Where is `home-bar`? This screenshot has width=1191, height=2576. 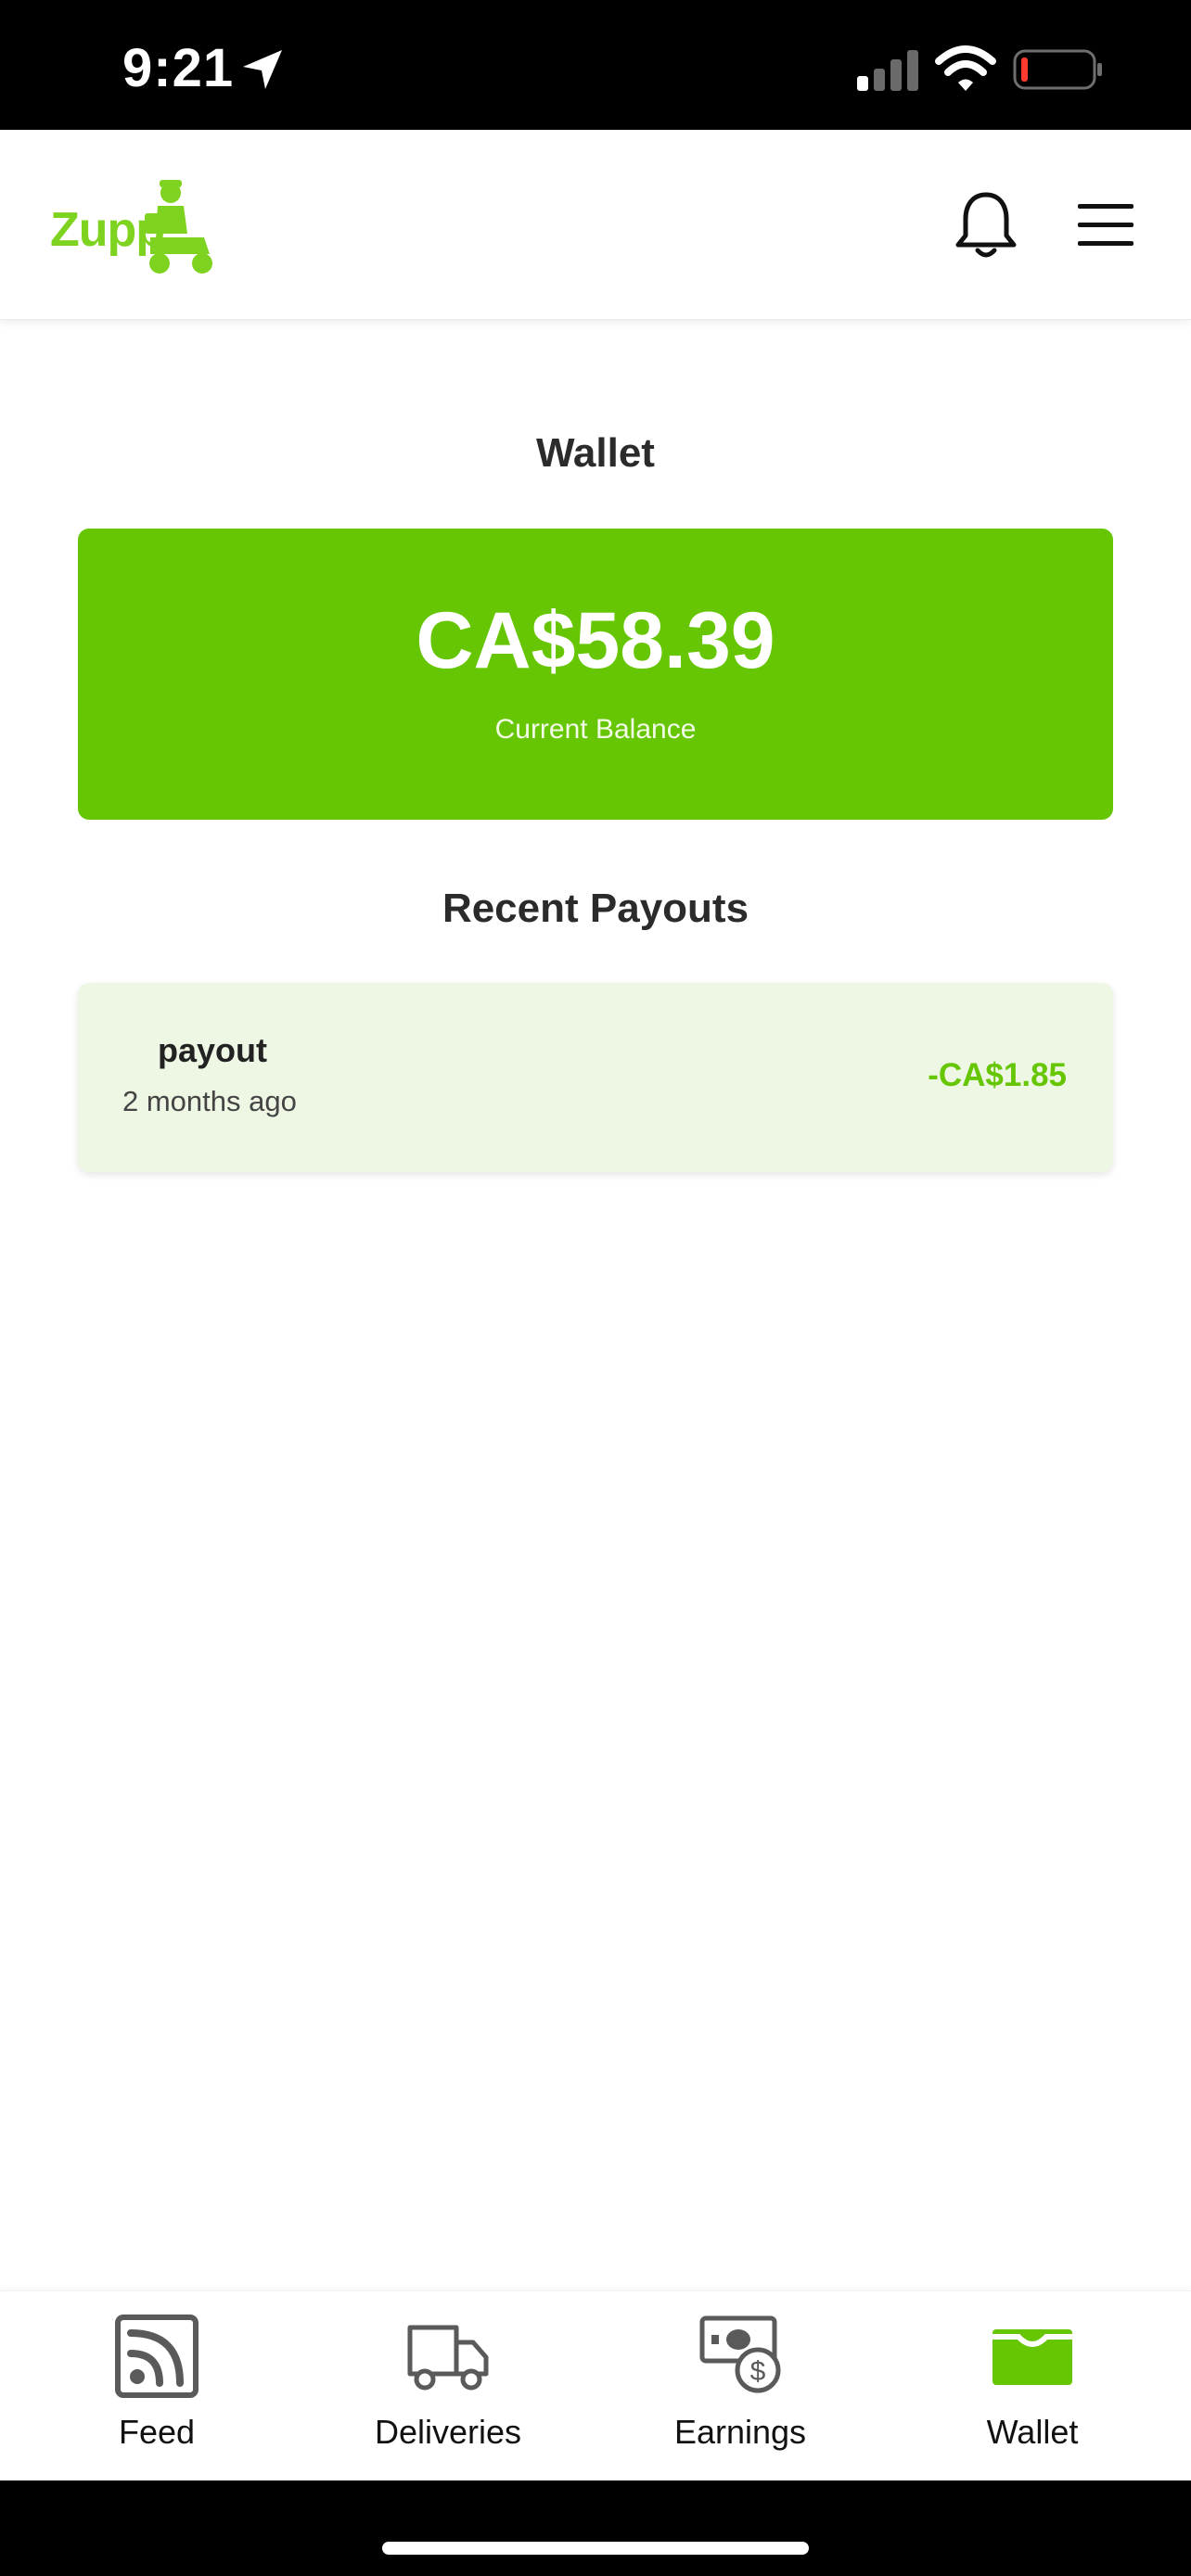 home-bar is located at coordinates (595, 2528).